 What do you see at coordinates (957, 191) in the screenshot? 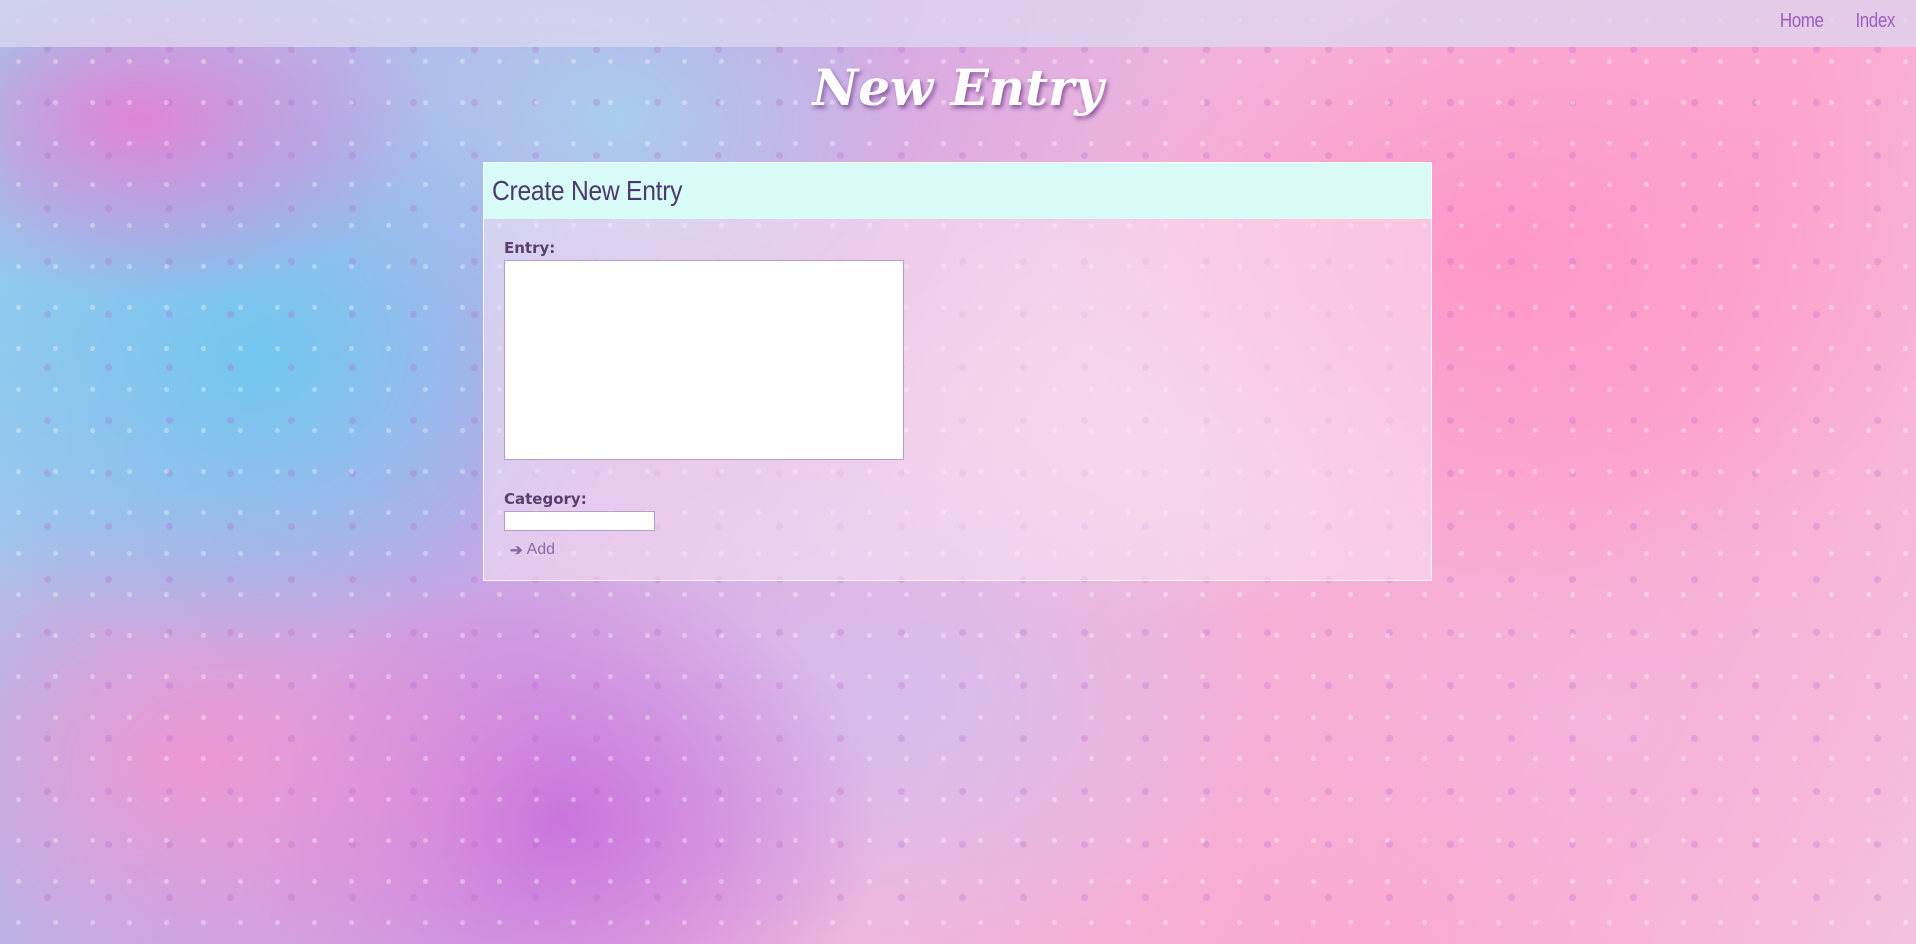
I see `card-header: Create New Entry` at bounding box center [957, 191].